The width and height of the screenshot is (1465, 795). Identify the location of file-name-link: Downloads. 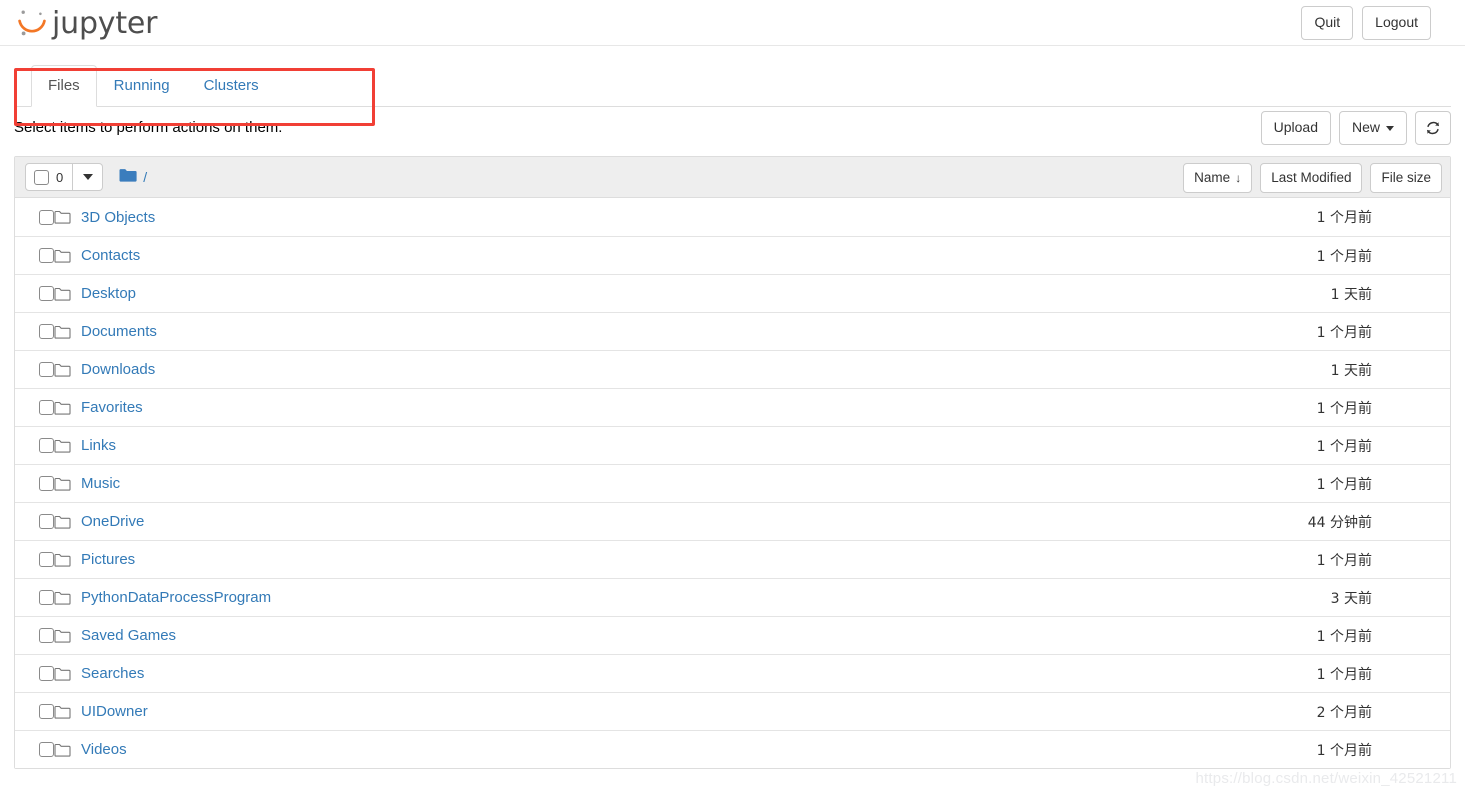
(621, 369).